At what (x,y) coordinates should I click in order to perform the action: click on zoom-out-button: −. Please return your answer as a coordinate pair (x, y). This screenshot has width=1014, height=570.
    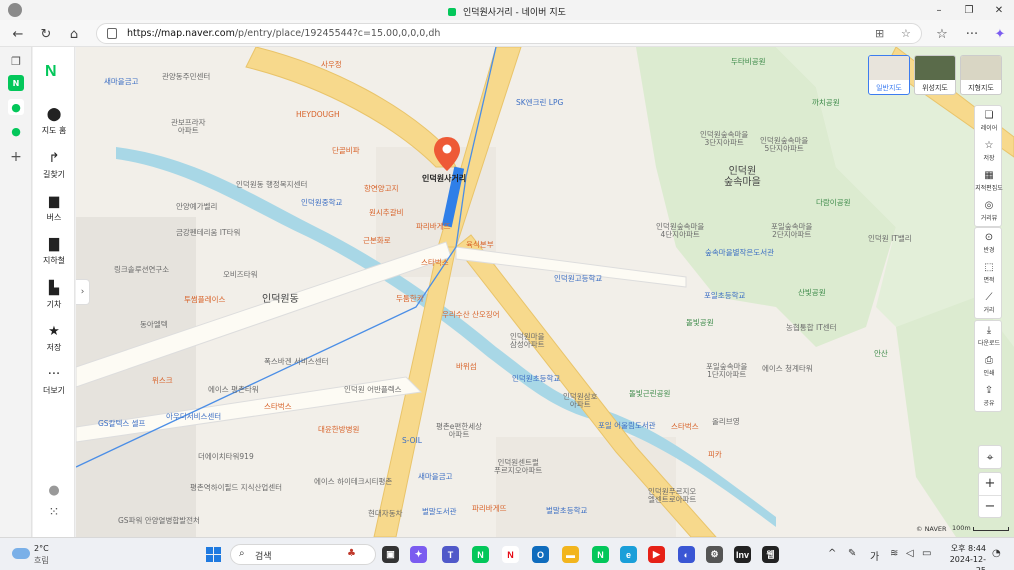
    Looking at the image, I should click on (990, 507).